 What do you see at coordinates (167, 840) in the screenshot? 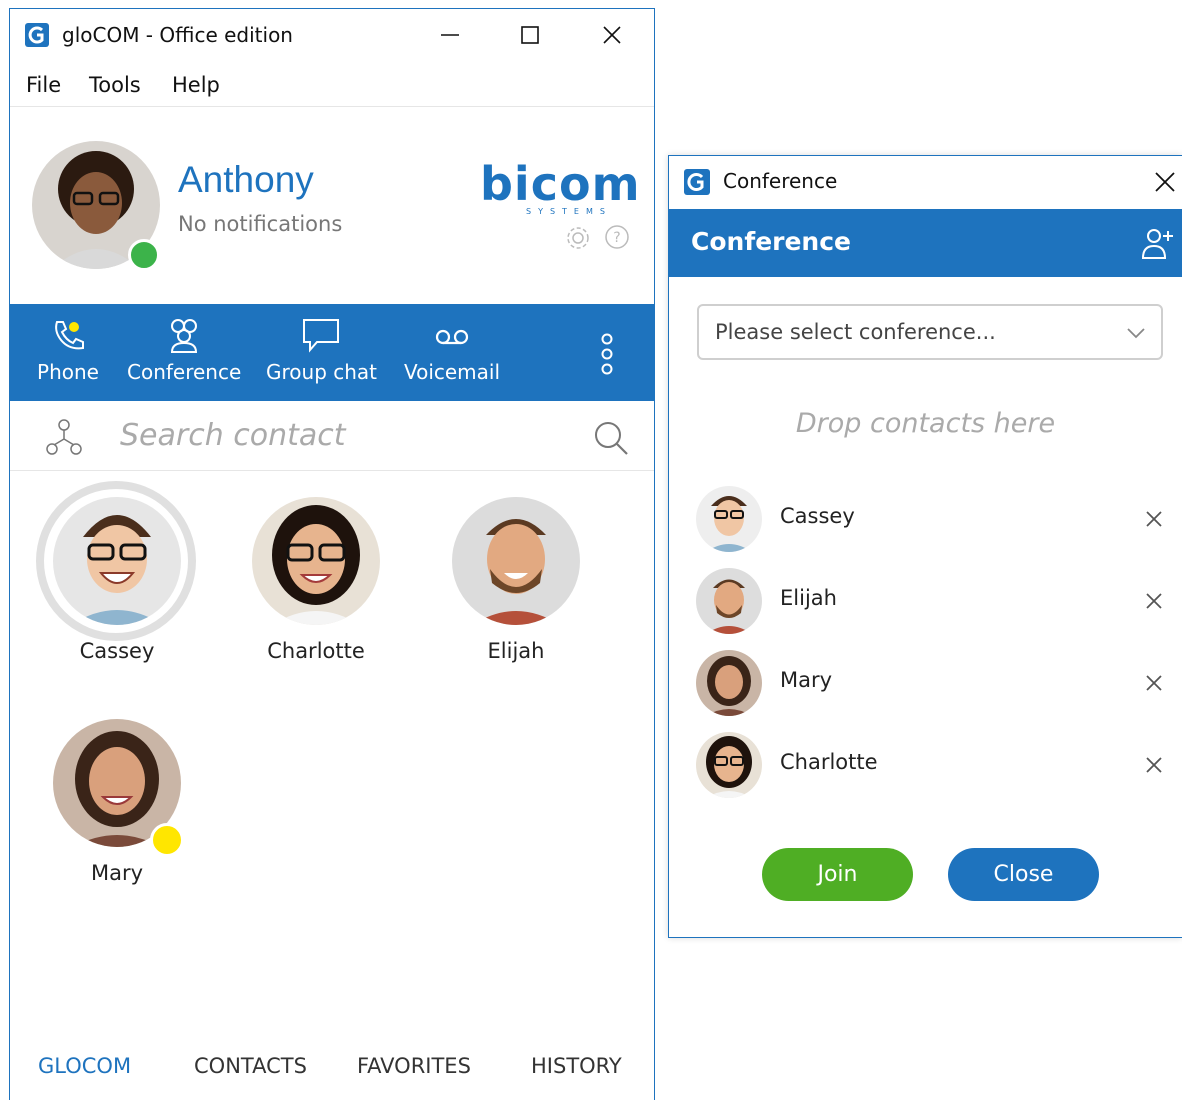
I see `presence-away-indicator` at bounding box center [167, 840].